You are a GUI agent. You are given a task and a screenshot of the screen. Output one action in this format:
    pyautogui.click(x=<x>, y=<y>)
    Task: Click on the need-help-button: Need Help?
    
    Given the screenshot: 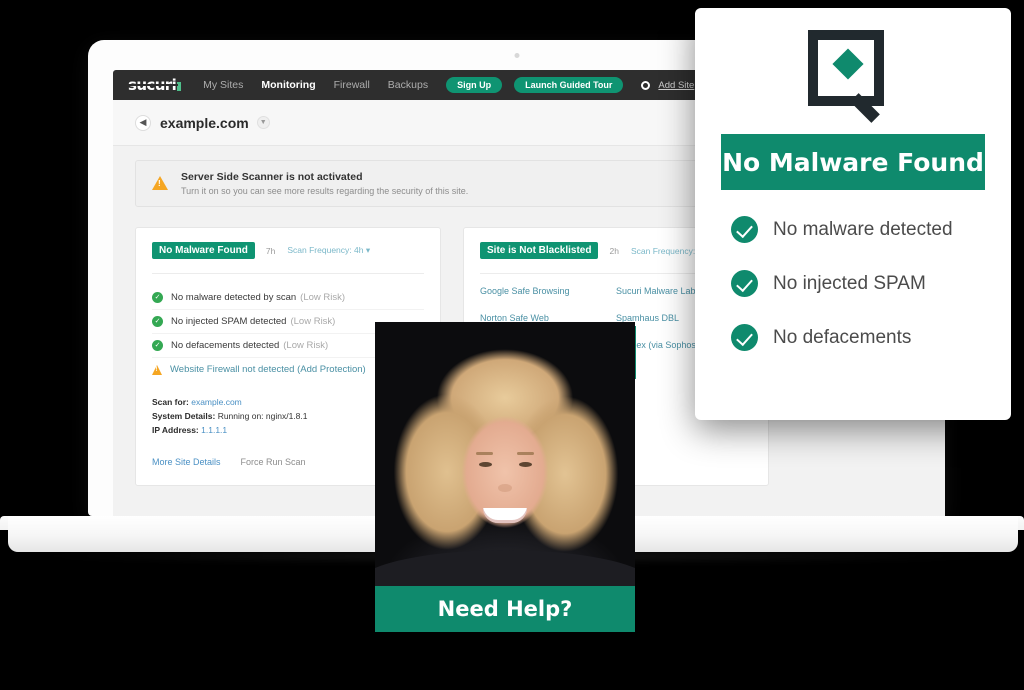 What is the action you would take?
    pyautogui.click(x=505, y=609)
    